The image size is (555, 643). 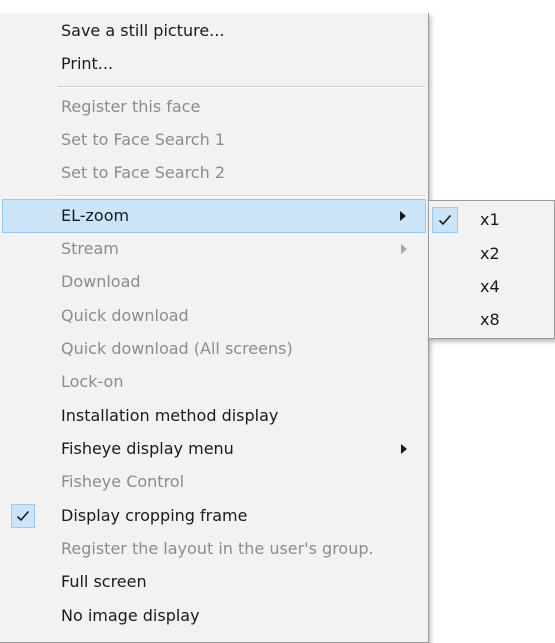 I want to click on menu-item-register-layout-users-group: Register the layout in the user's group., so click(x=214, y=549).